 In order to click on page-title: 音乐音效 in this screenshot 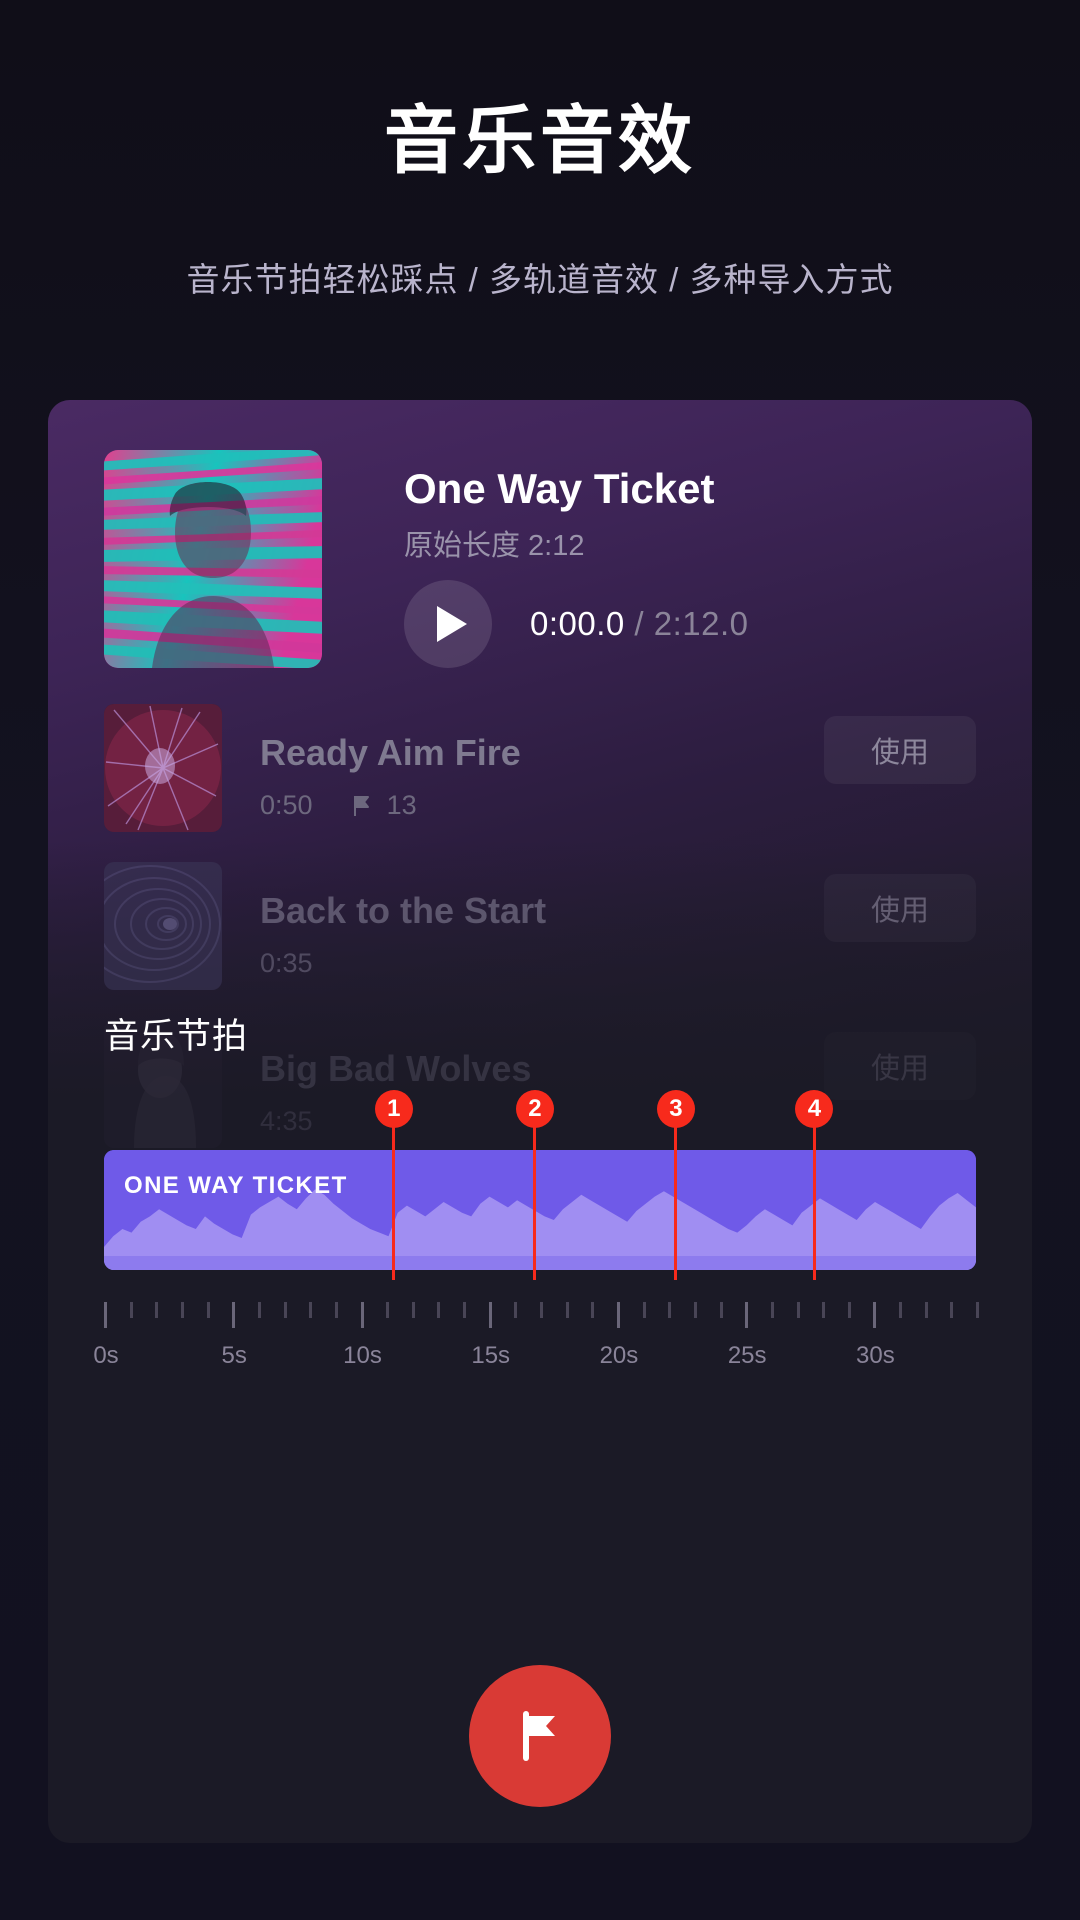, I will do `click(540, 140)`.